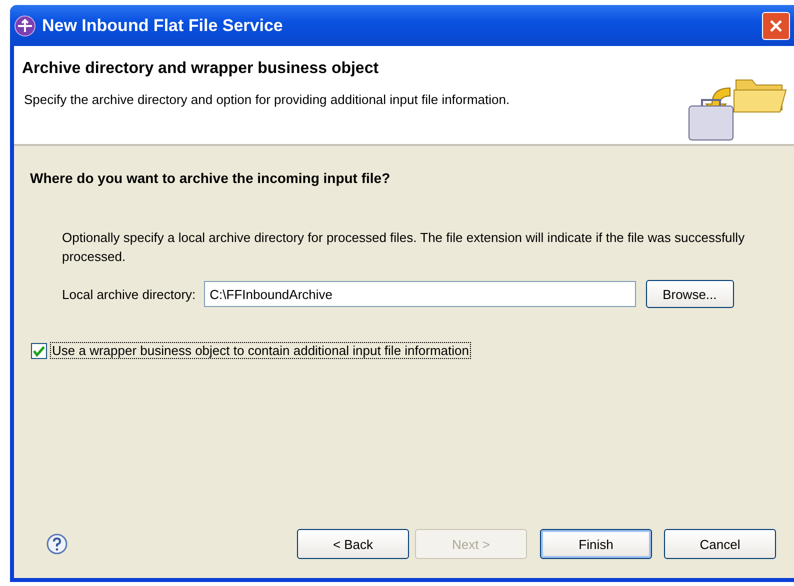  Describe the element at coordinates (260, 350) in the screenshot. I see `checkbox-label: Use a wrapper business object to contain additional input file information` at that location.